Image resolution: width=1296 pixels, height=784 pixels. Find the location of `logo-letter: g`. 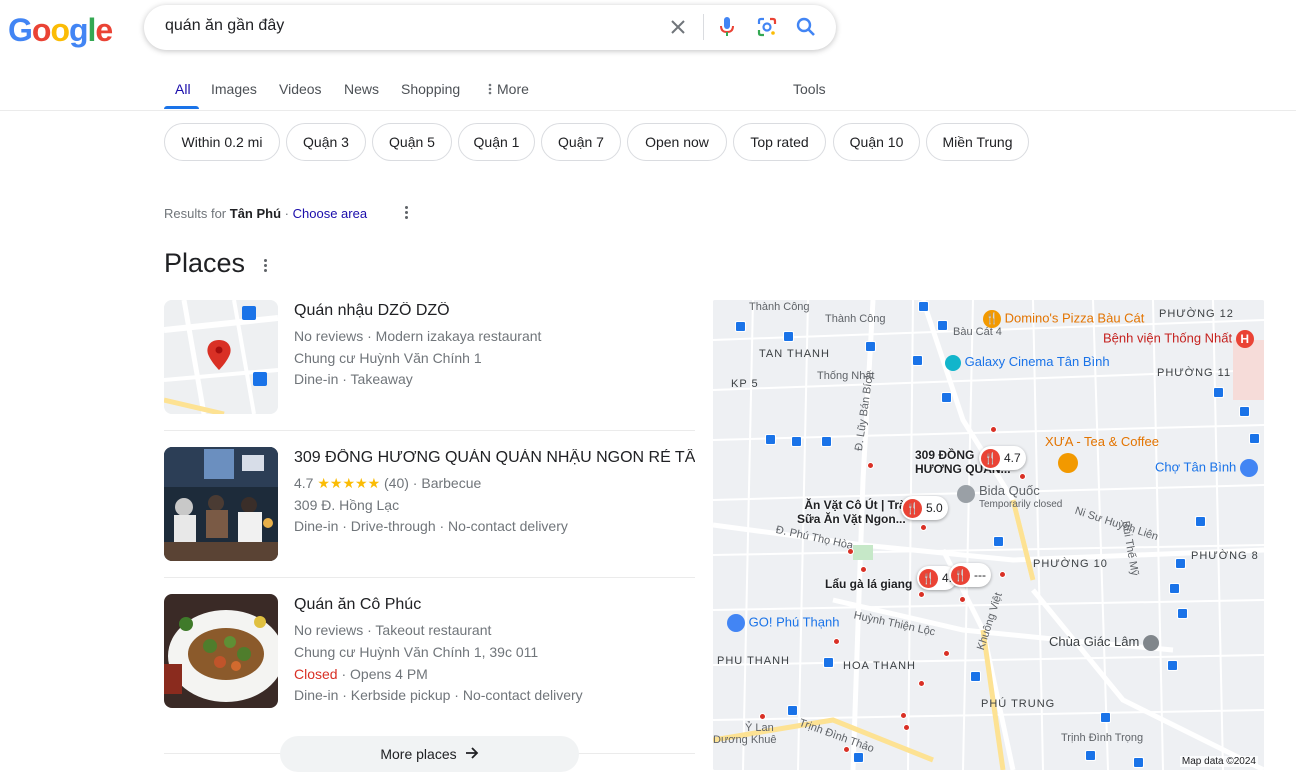

logo-letter: g is located at coordinates (78, 30).